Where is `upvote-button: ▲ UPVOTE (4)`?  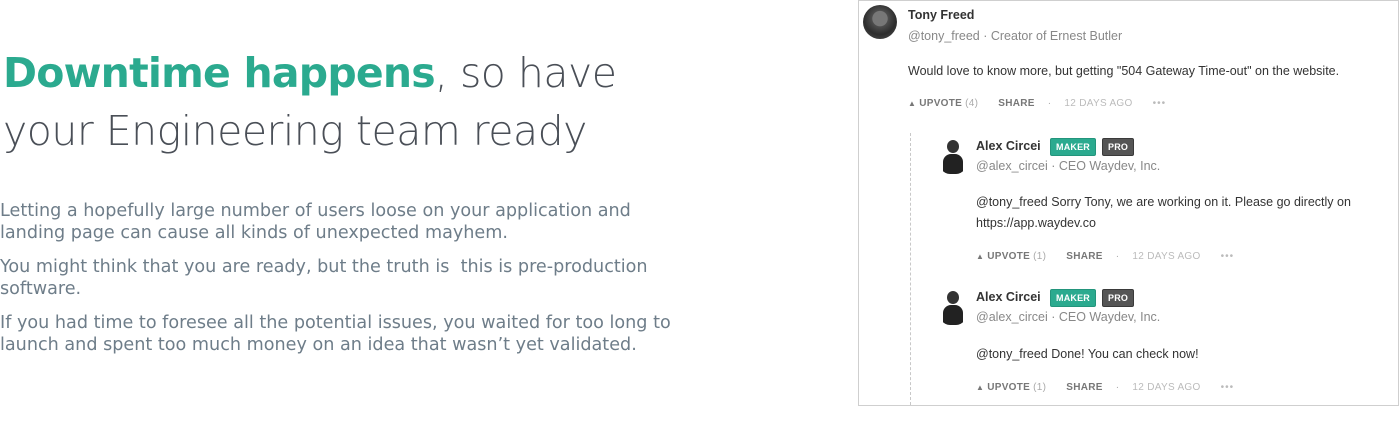 upvote-button: ▲ UPVOTE (4) is located at coordinates (943, 103).